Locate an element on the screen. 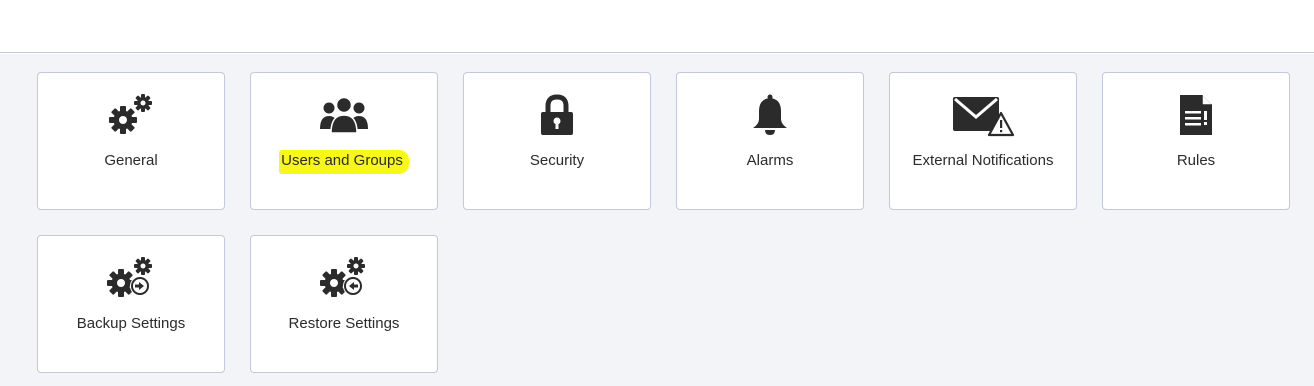  tile-users-and-groups: Users and Groups is located at coordinates (344, 141).